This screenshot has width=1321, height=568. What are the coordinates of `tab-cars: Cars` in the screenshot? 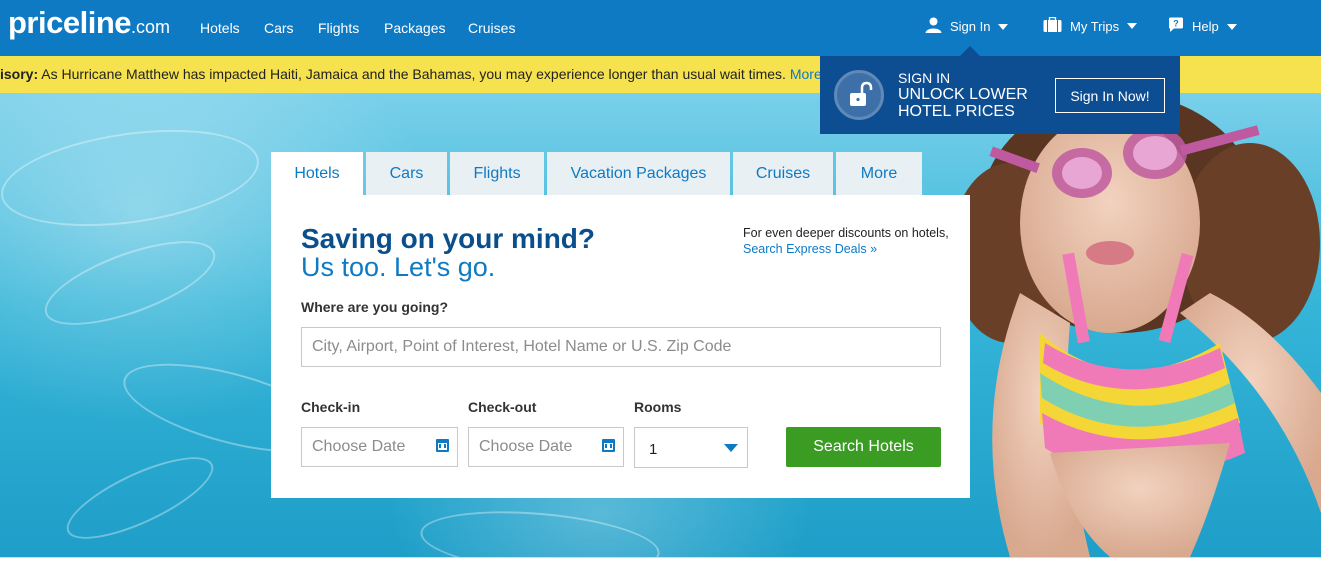 It's located at (406, 173).